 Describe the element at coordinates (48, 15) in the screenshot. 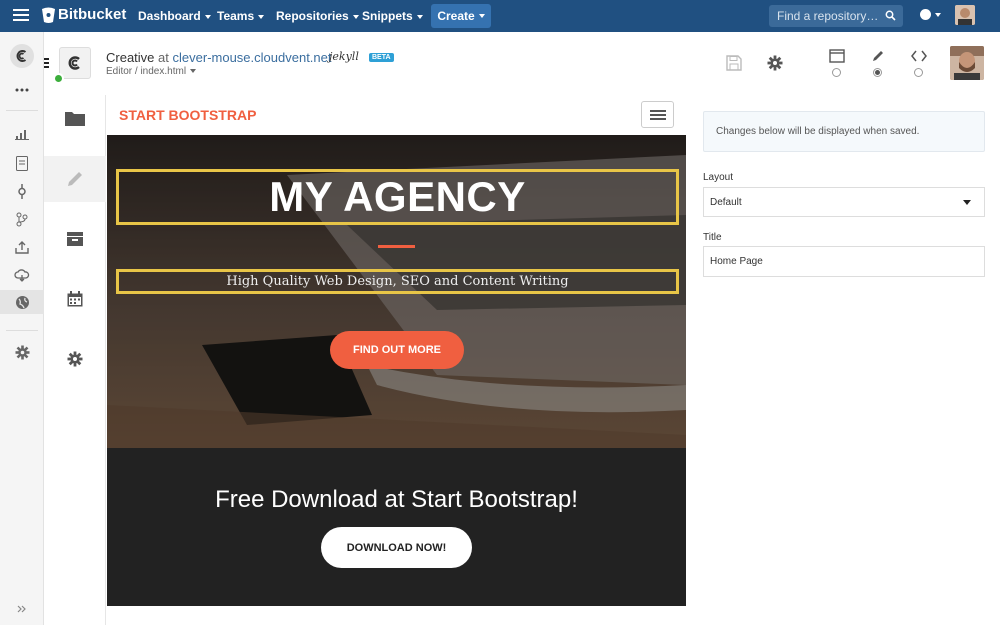

I see `bucket-icon` at that location.